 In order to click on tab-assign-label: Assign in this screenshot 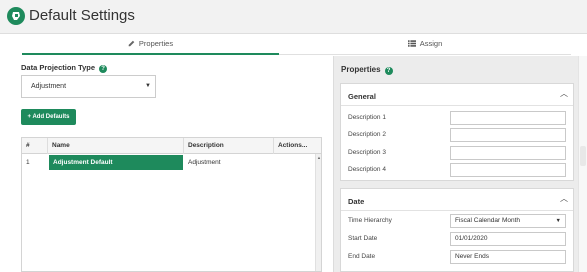, I will do `click(431, 43)`.